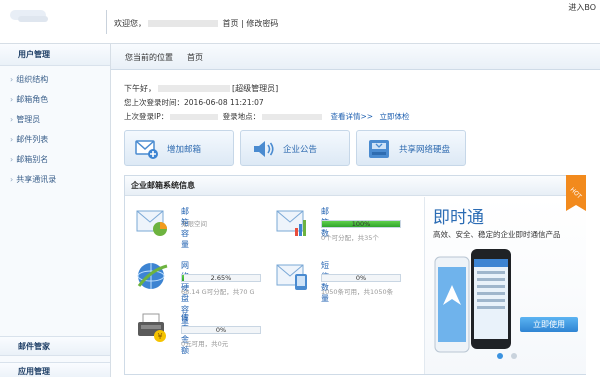 The image size is (600, 377). What do you see at coordinates (152, 276) in the screenshot?
I see `network-disk-icon` at bounding box center [152, 276].